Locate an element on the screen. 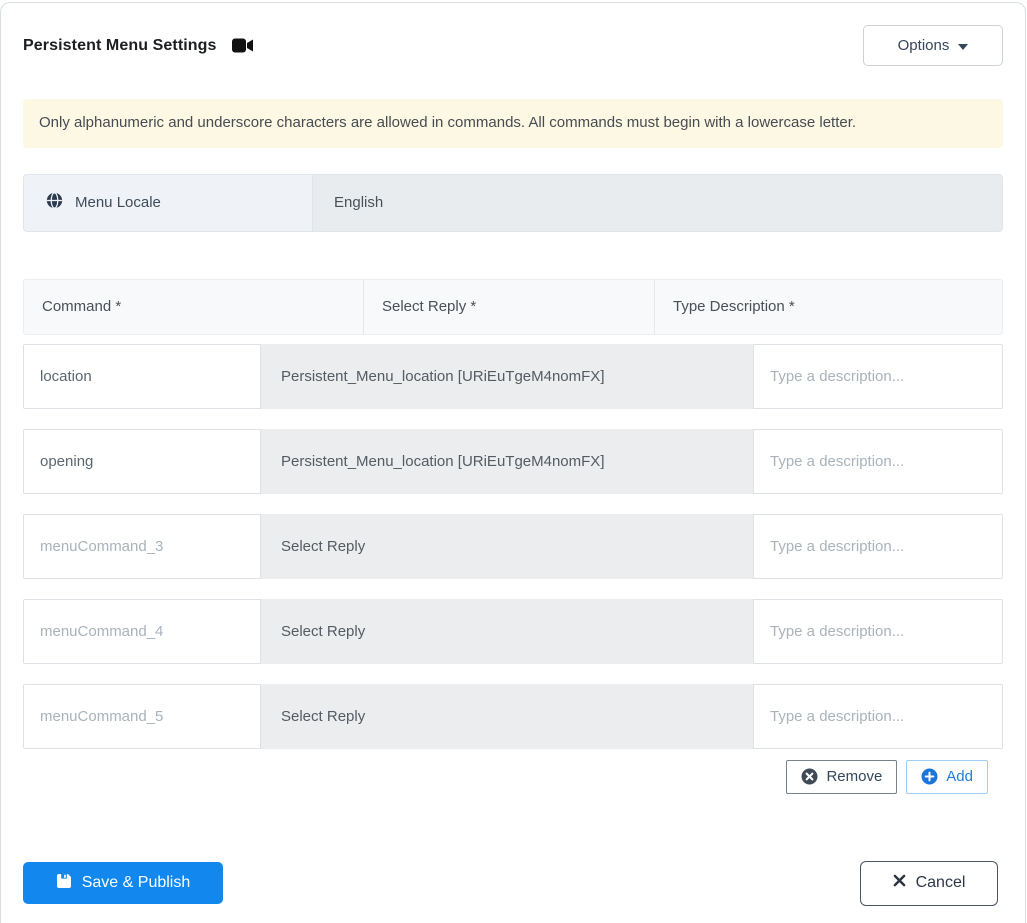  save-icon is located at coordinates (64, 883).